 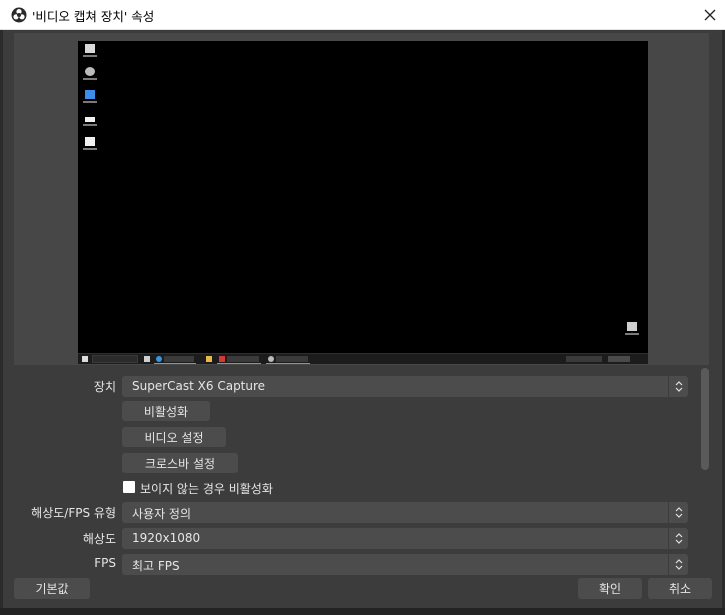 What do you see at coordinates (129, 487) in the screenshot?
I see `deactivate-when-hidden-checkbox` at bounding box center [129, 487].